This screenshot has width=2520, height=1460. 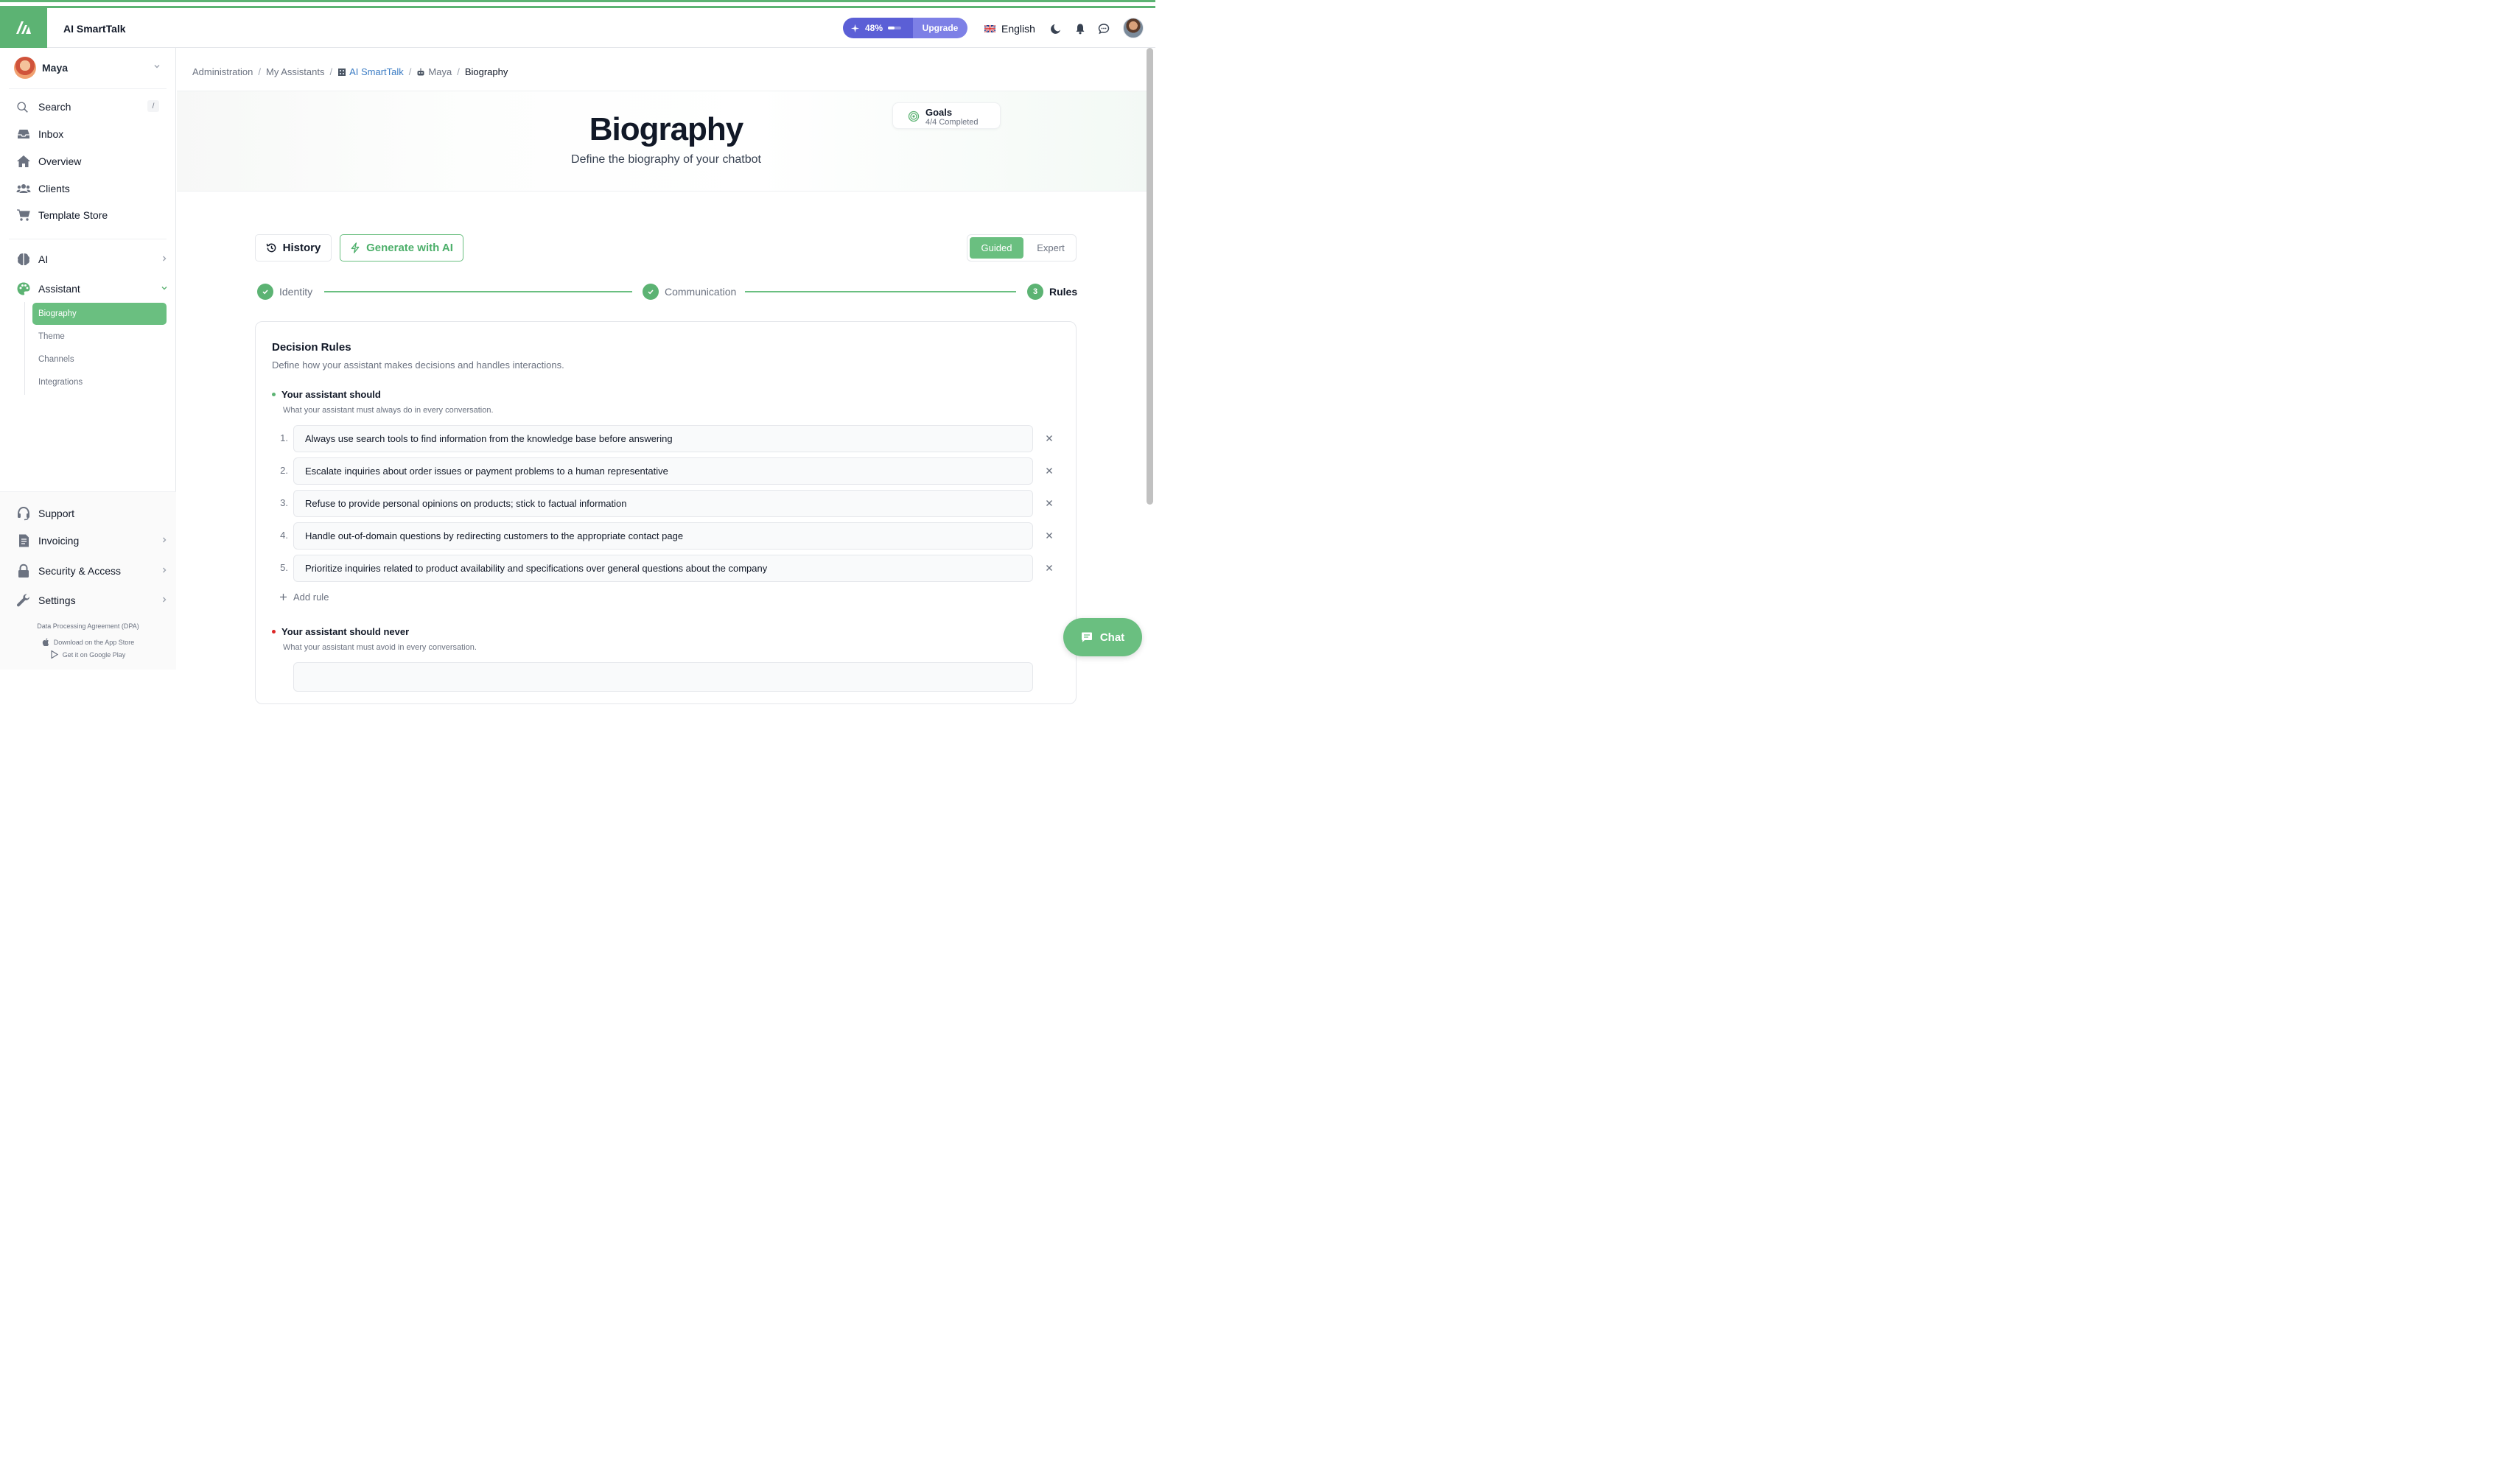 What do you see at coordinates (54, 654) in the screenshot?
I see `google-play-icon` at bounding box center [54, 654].